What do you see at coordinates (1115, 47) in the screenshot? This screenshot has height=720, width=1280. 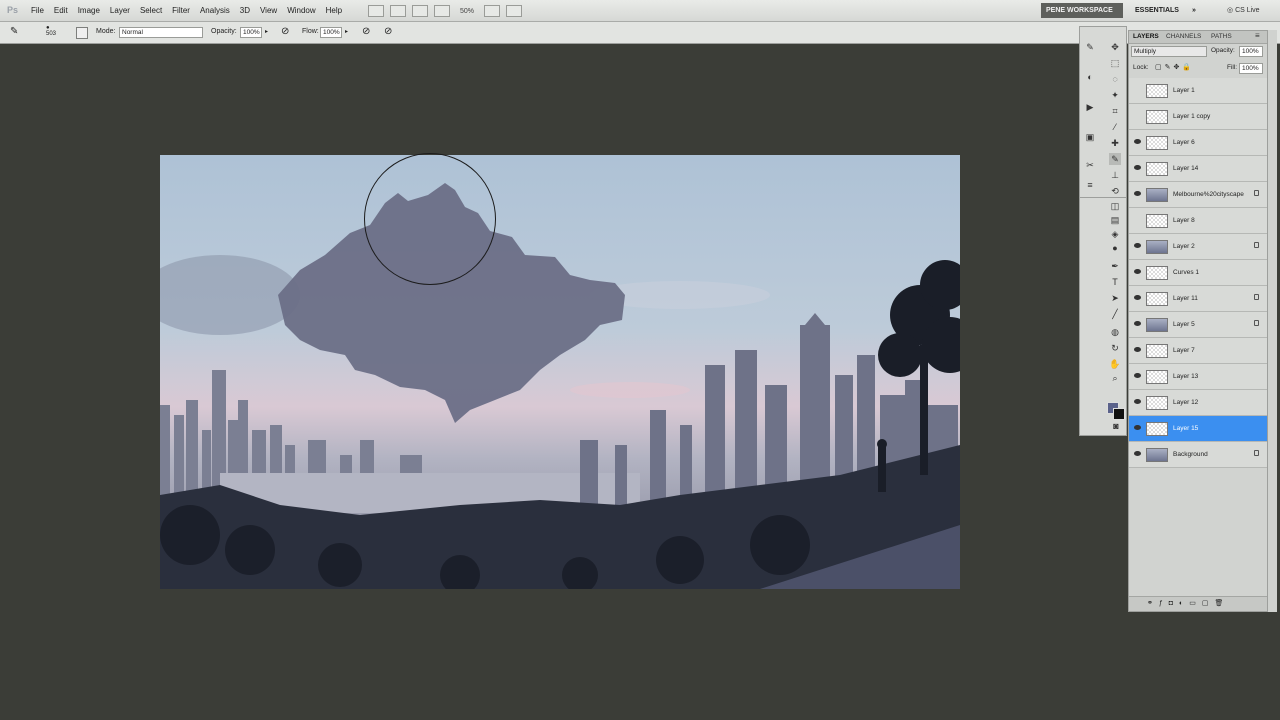 I see `move-tool-icon: ✥` at bounding box center [1115, 47].